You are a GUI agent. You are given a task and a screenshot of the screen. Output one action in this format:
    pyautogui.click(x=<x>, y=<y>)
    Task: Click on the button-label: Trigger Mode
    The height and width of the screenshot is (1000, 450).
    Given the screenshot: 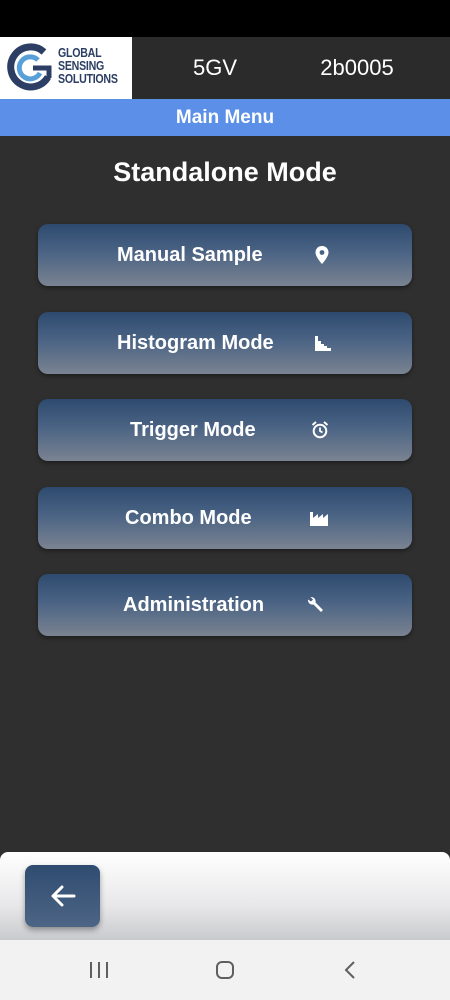 What is the action you would take?
    pyautogui.click(x=193, y=430)
    